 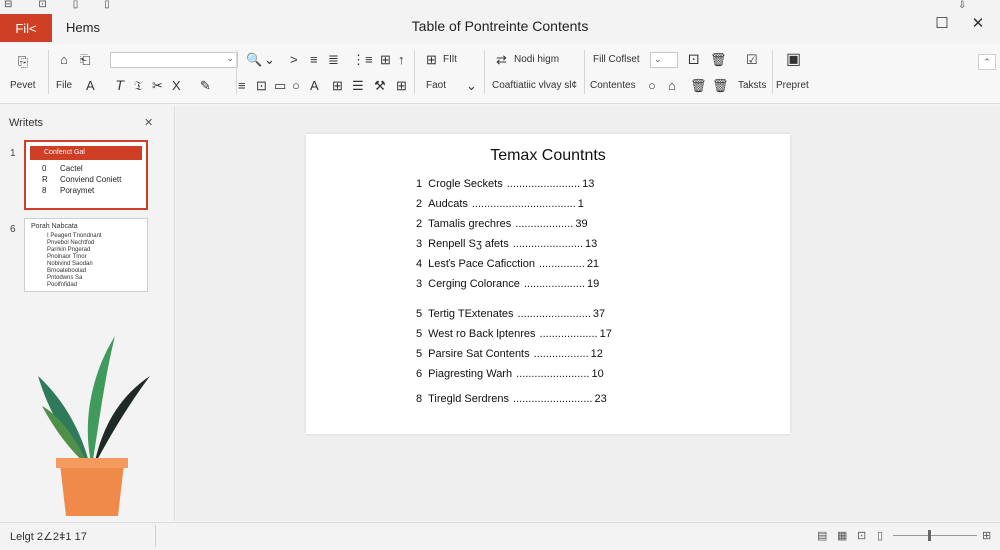 What do you see at coordinates (45, 179) in the screenshot?
I see `thumbnail-marker: R` at bounding box center [45, 179].